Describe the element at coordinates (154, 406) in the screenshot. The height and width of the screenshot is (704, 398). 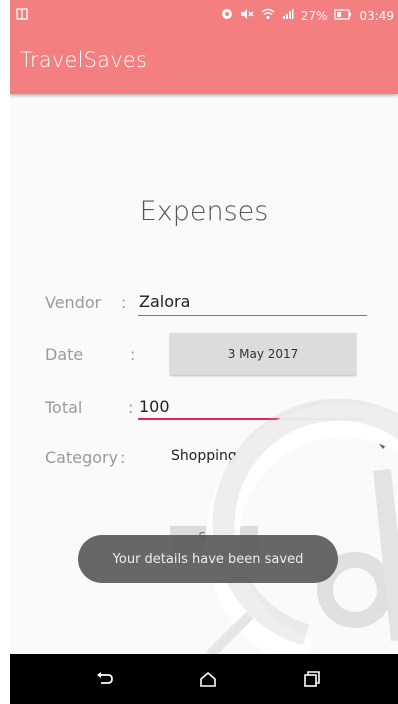
I see `total-input: 100` at that location.